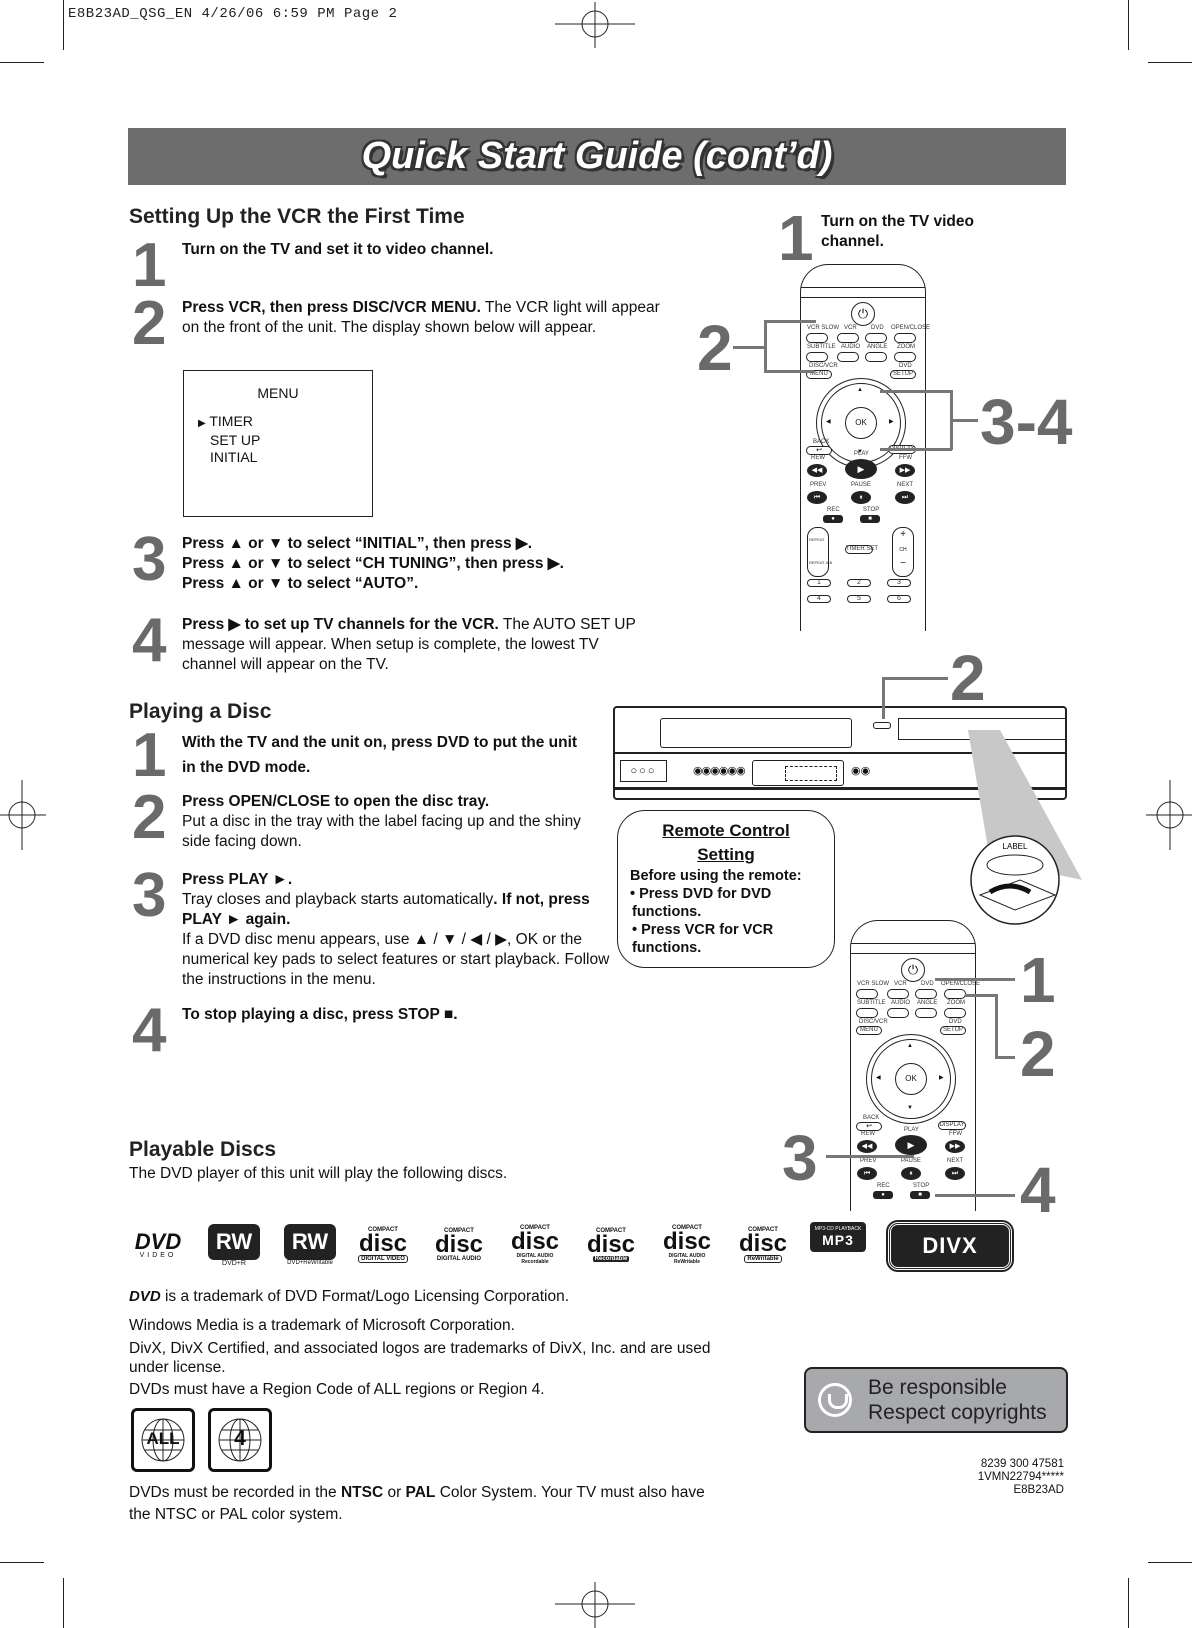  What do you see at coordinates (901, 1003) in the screenshot?
I see `audio-label: AUDIO` at bounding box center [901, 1003].